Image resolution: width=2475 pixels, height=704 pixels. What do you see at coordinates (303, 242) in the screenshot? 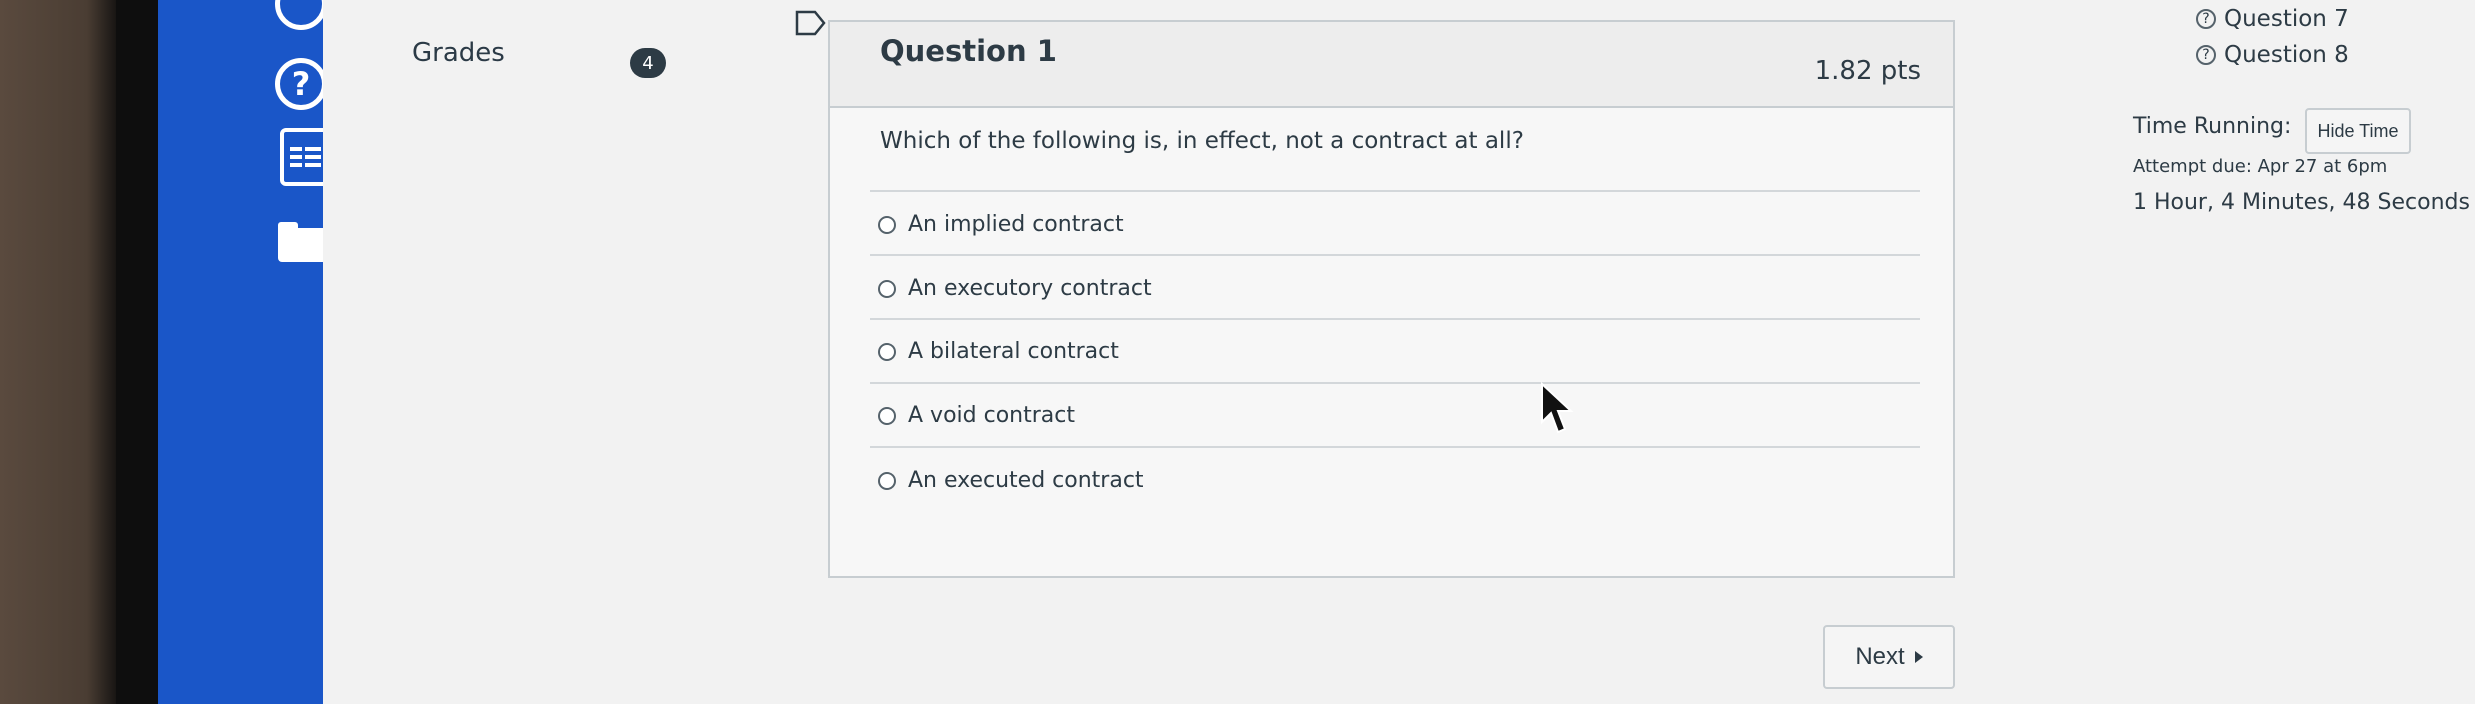
I see `folder-icon` at bounding box center [303, 242].